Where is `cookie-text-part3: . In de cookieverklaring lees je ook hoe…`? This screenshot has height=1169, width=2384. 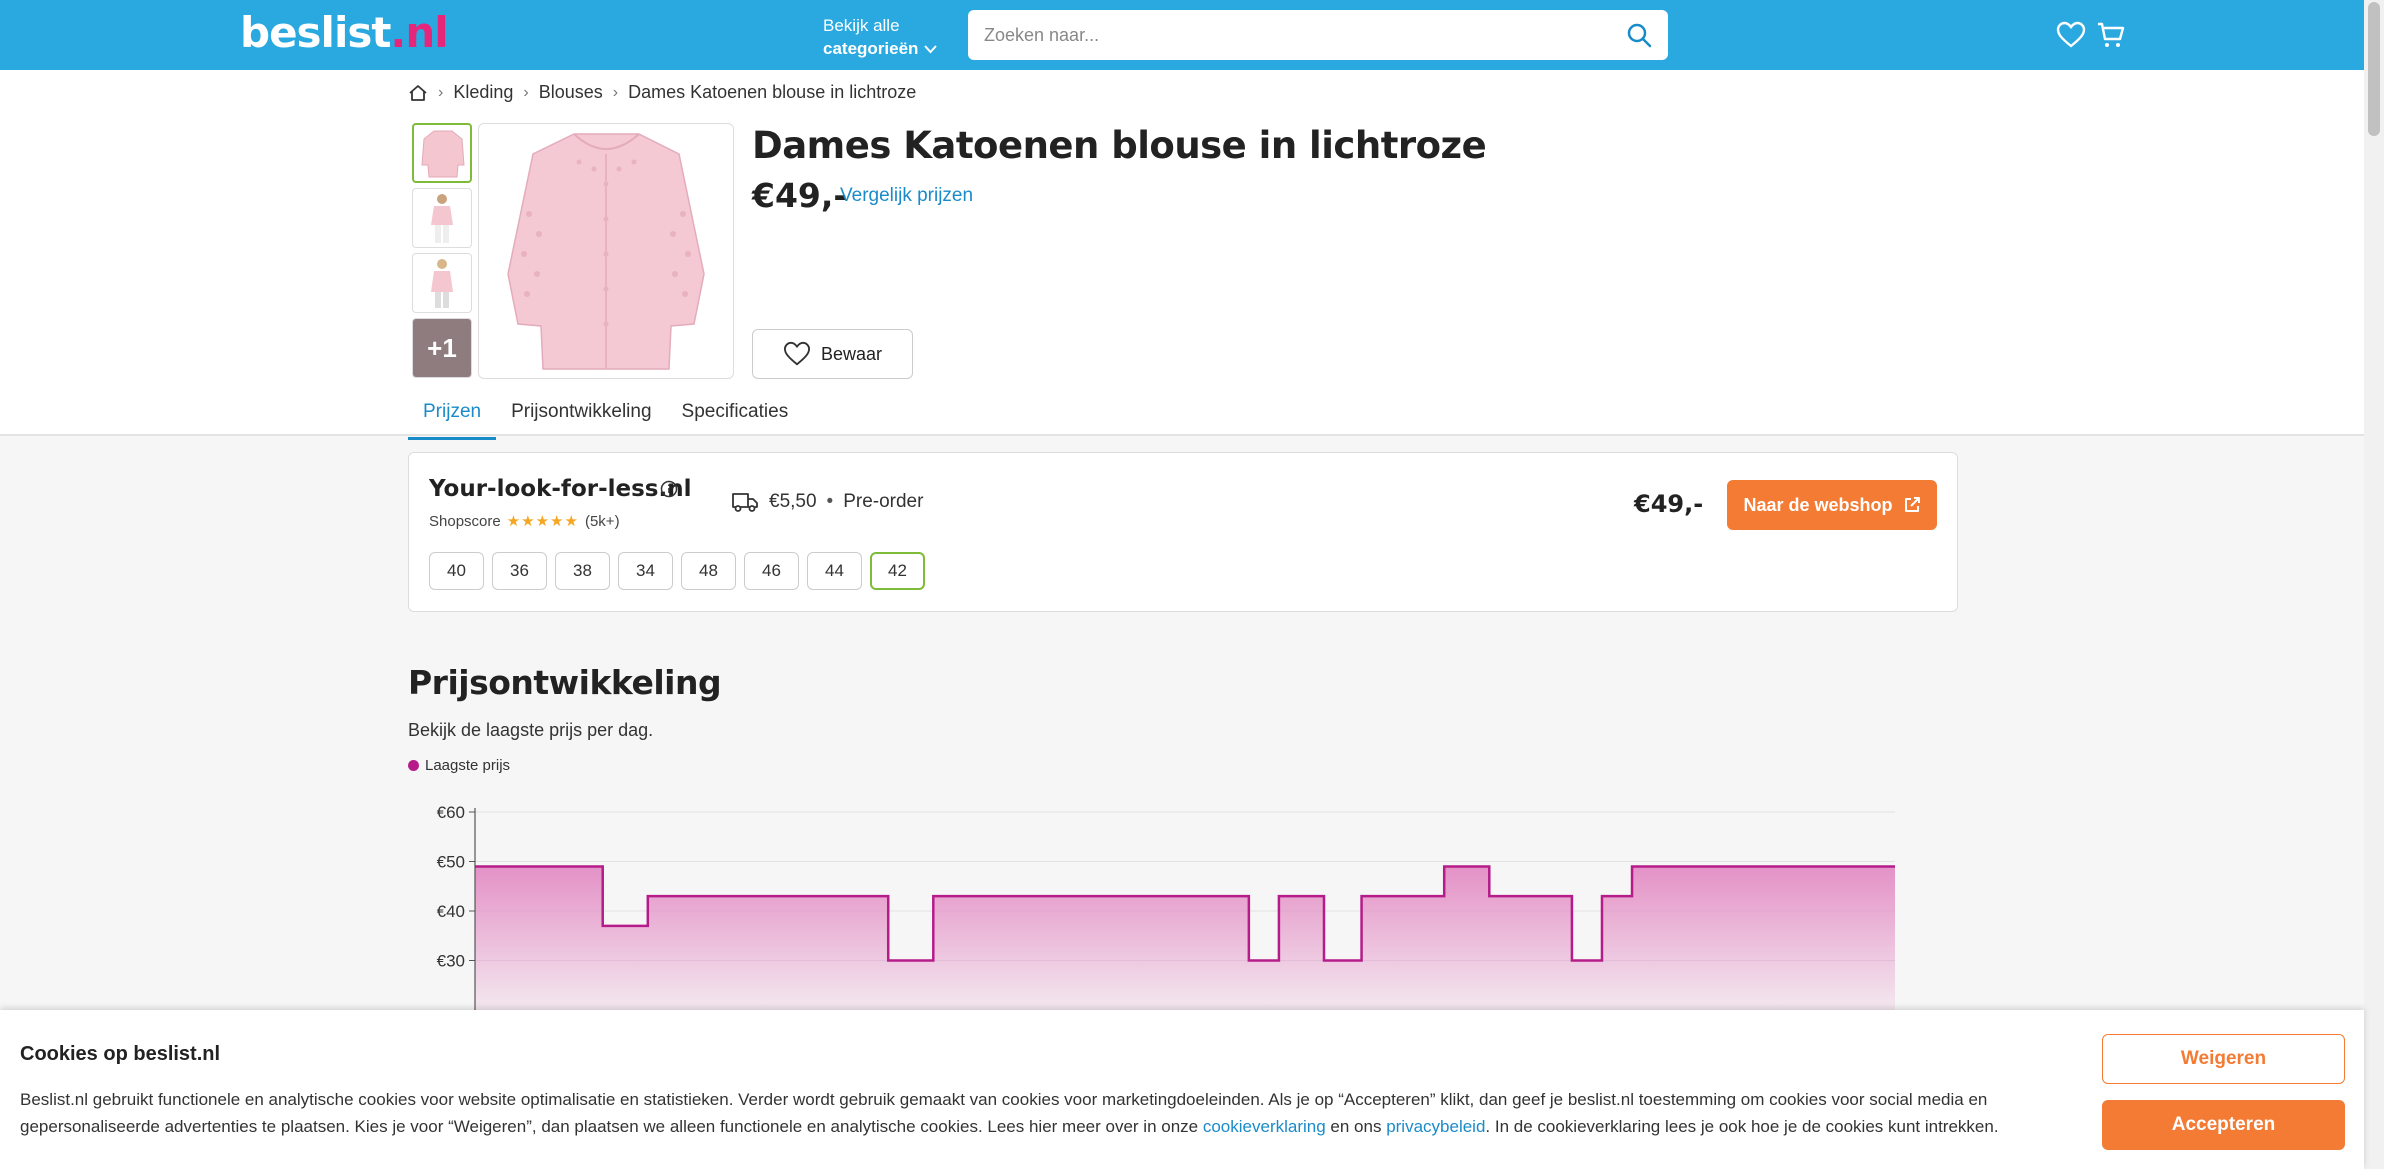
cookie-text-part3: . In de cookieverklaring lees je ook hoe… is located at coordinates (1742, 1126).